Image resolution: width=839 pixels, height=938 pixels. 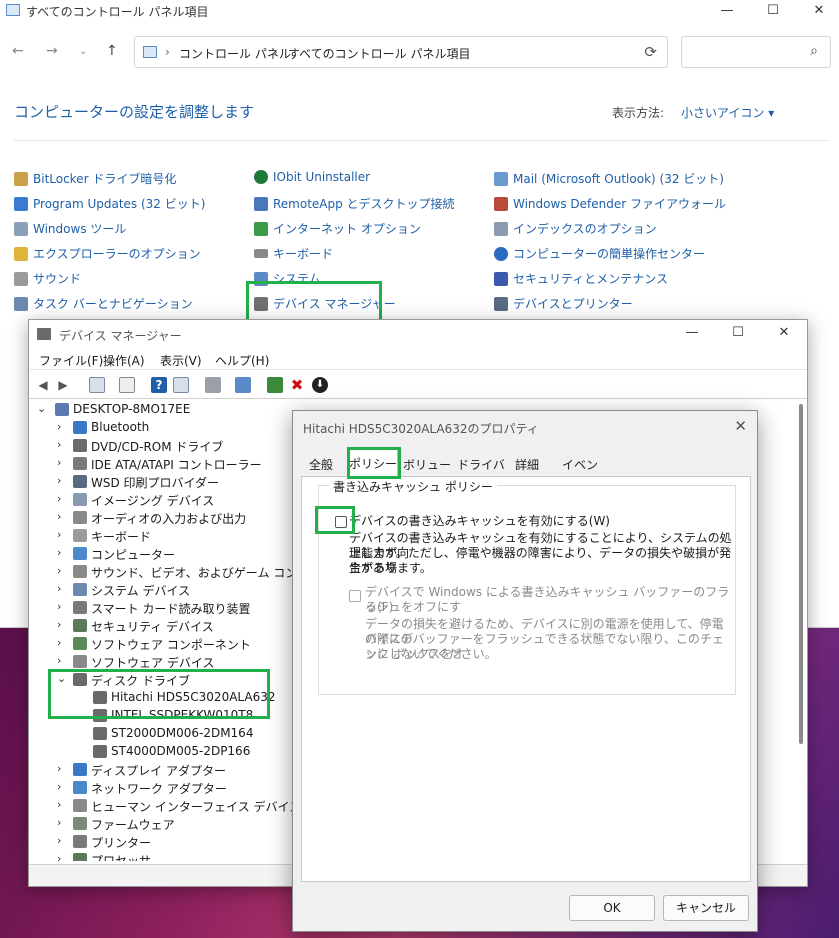 What do you see at coordinates (740, 426) in the screenshot?
I see `dialog-close-icon: ✕` at bounding box center [740, 426].